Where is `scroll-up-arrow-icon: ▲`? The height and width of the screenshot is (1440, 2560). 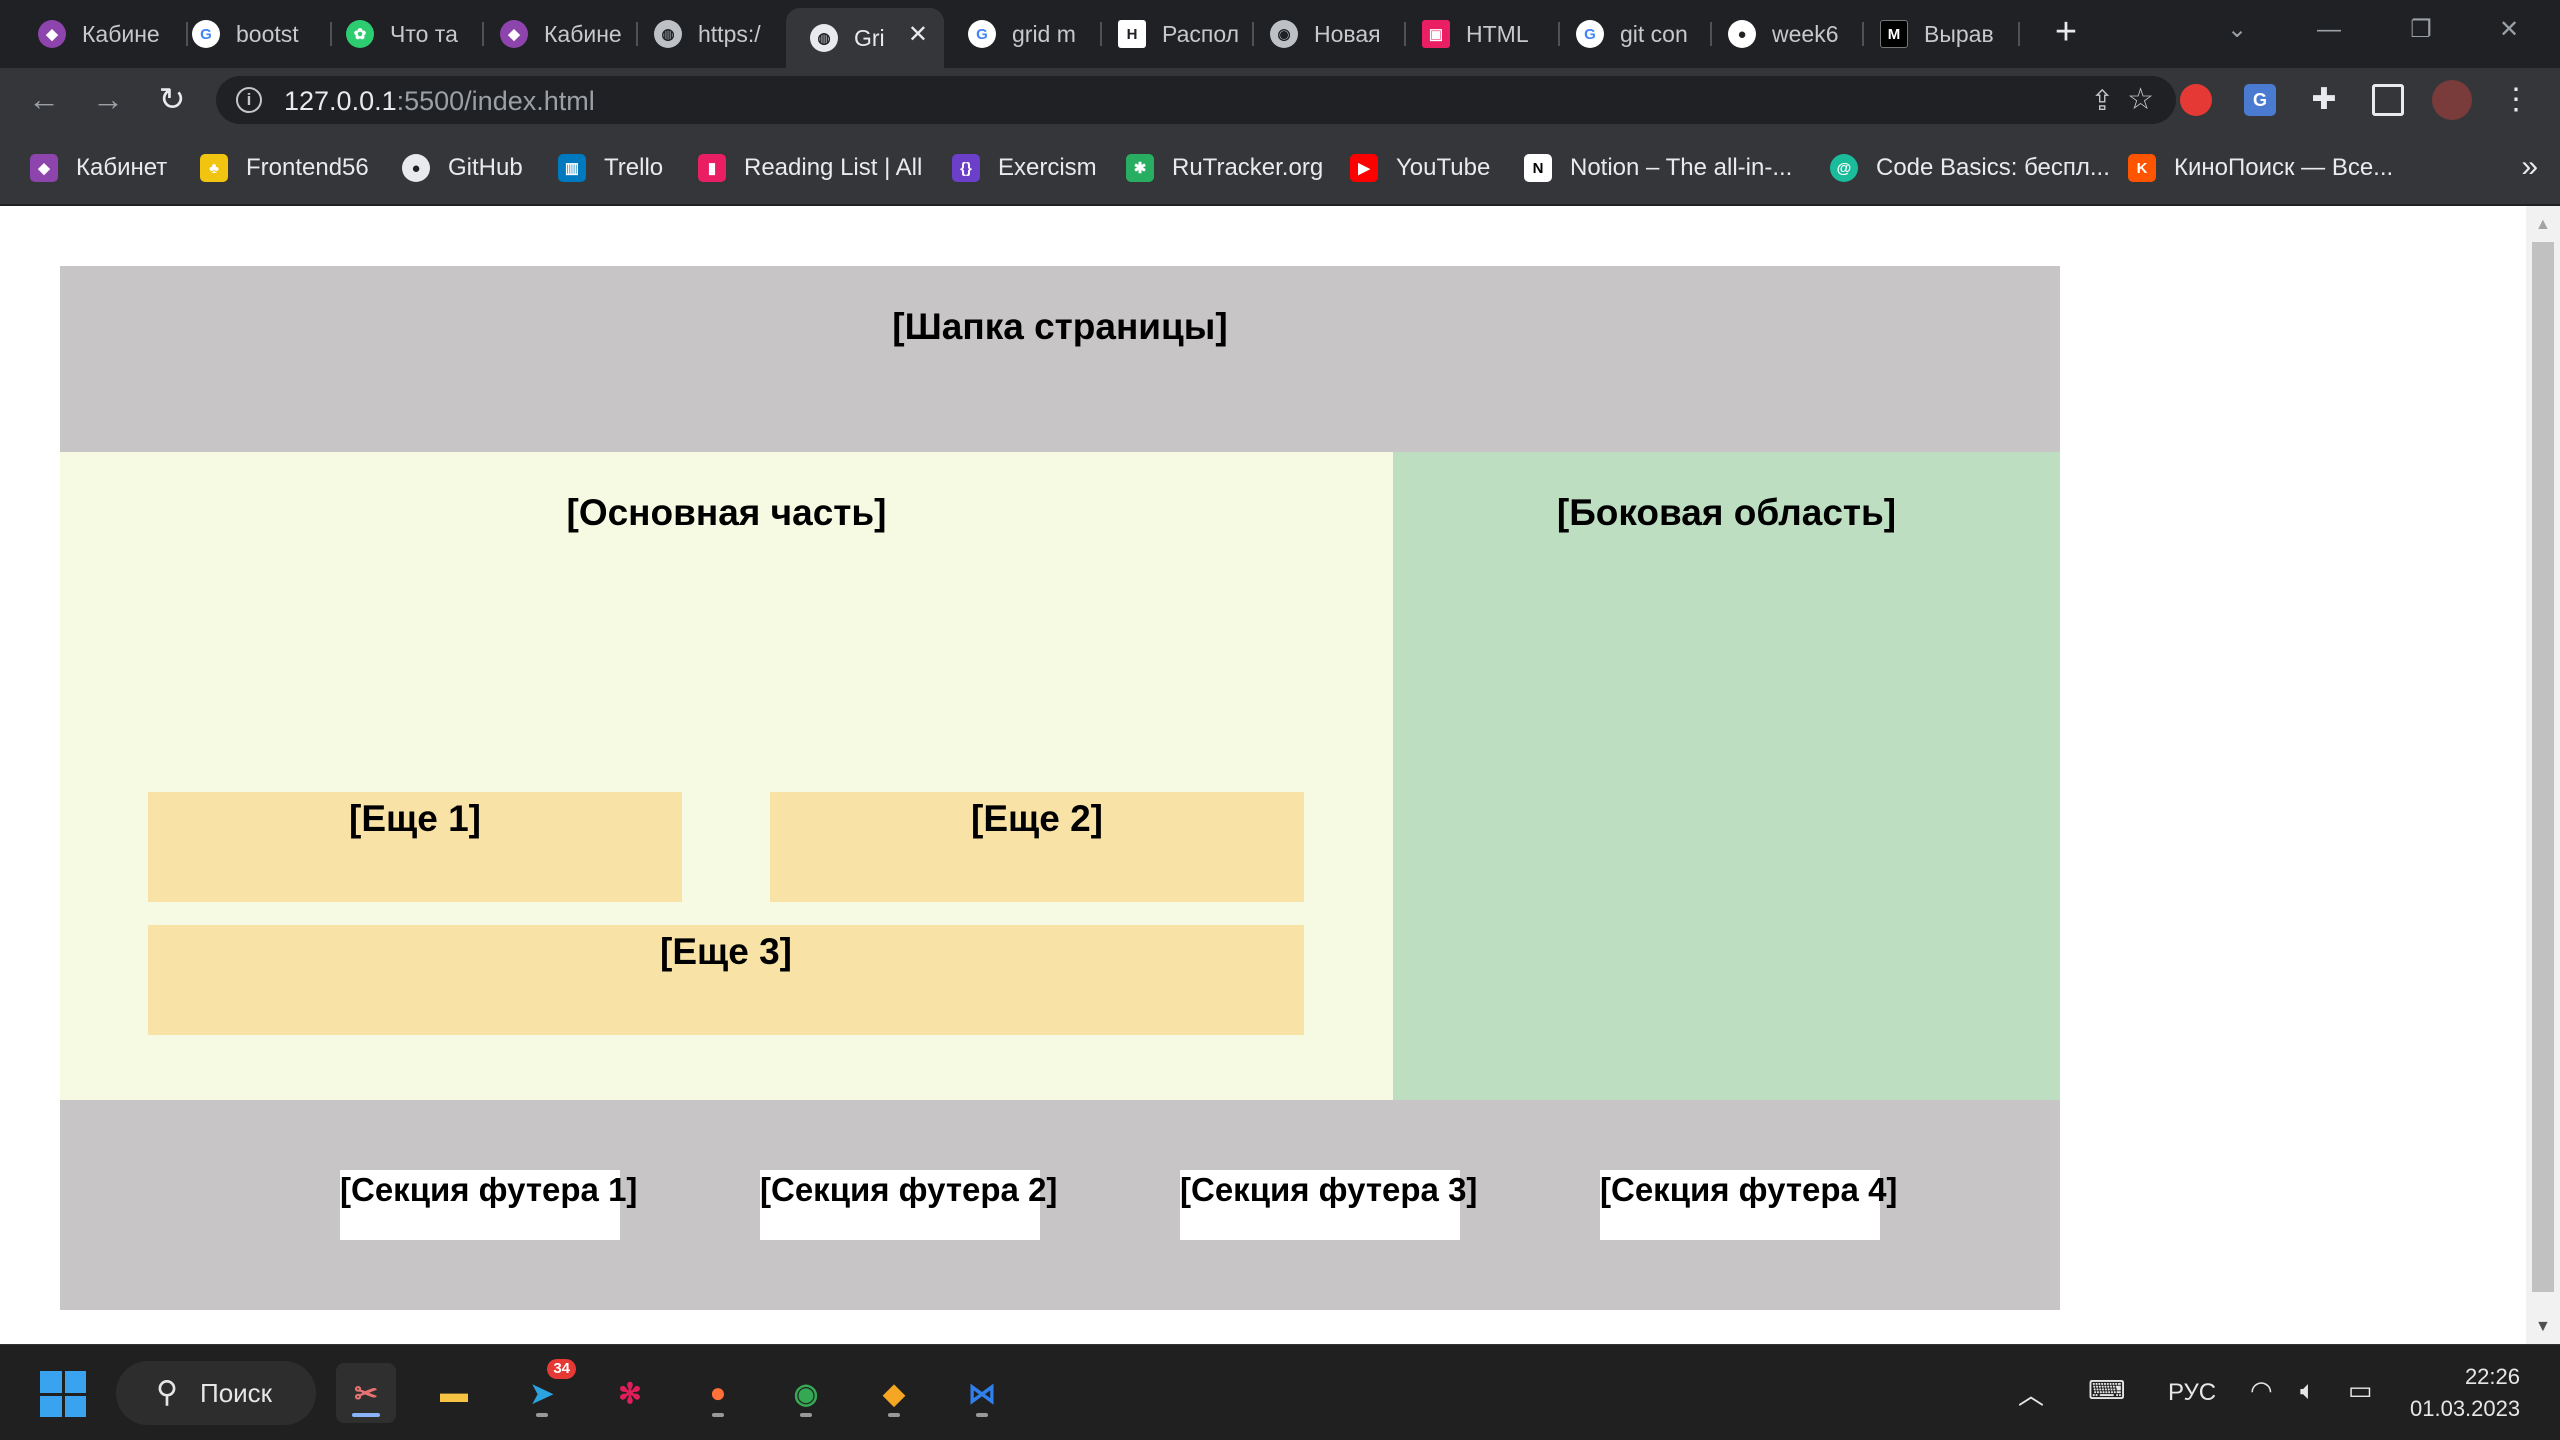
scroll-up-arrow-icon: ▲ is located at coordinates (2543, 225).